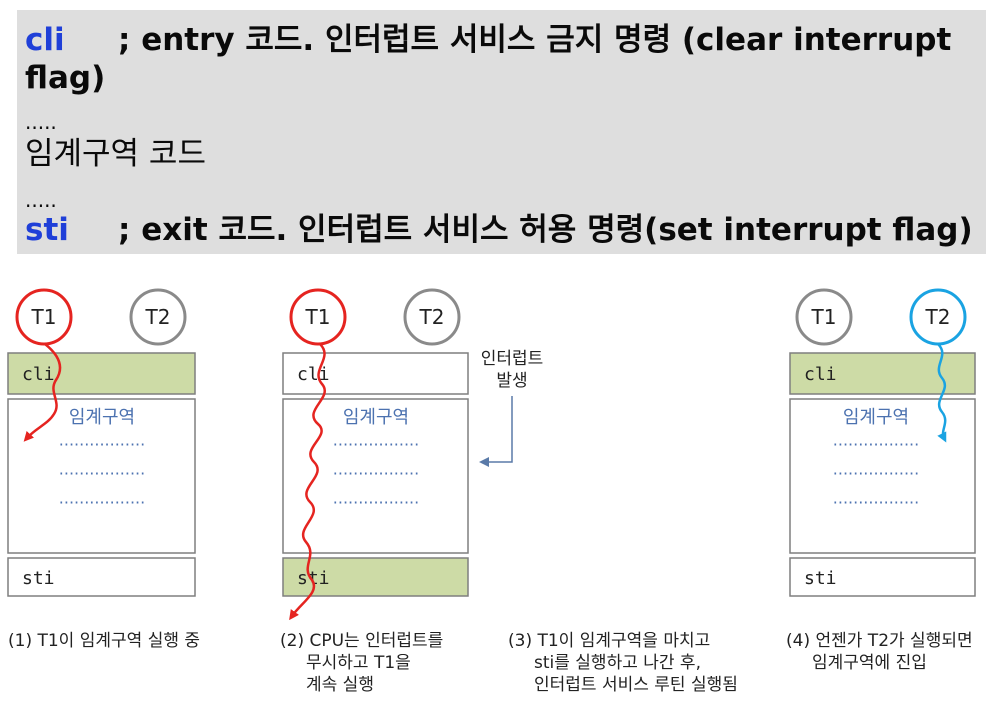 The height and width of the screenshot is (707, 1004). I want to click on caption-line: (4) 언젠가 T2가 실행되면, so click(879, 641).